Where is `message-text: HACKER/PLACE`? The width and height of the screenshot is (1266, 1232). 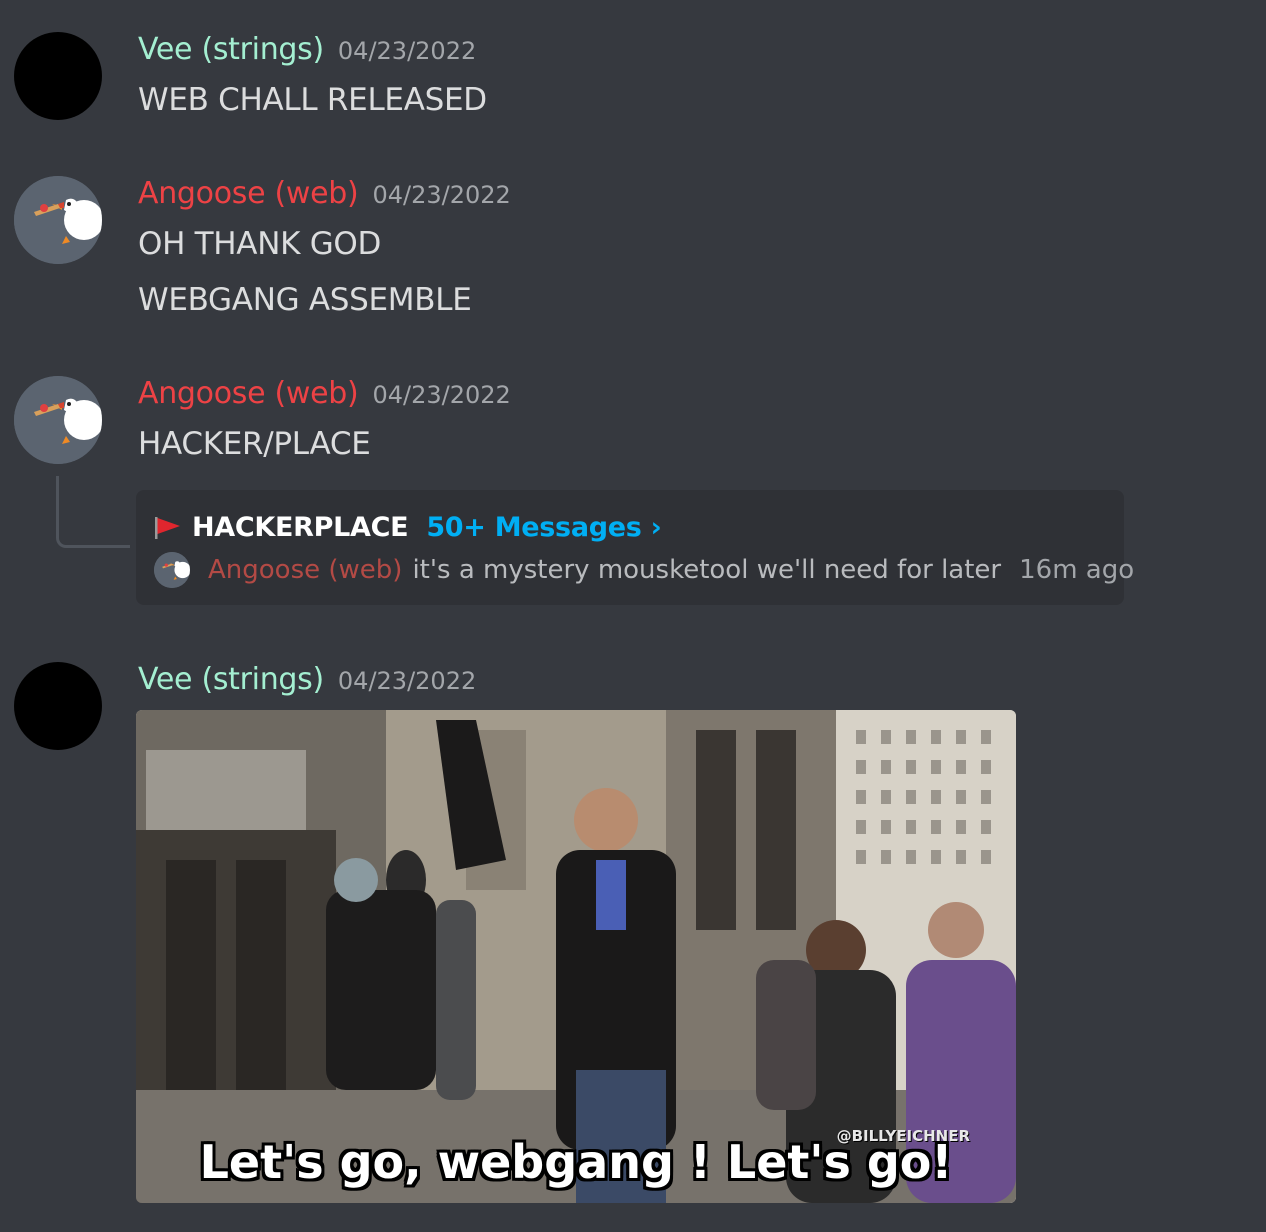
message-text: HACKER/PLACE is located at coordinates (254, 444).